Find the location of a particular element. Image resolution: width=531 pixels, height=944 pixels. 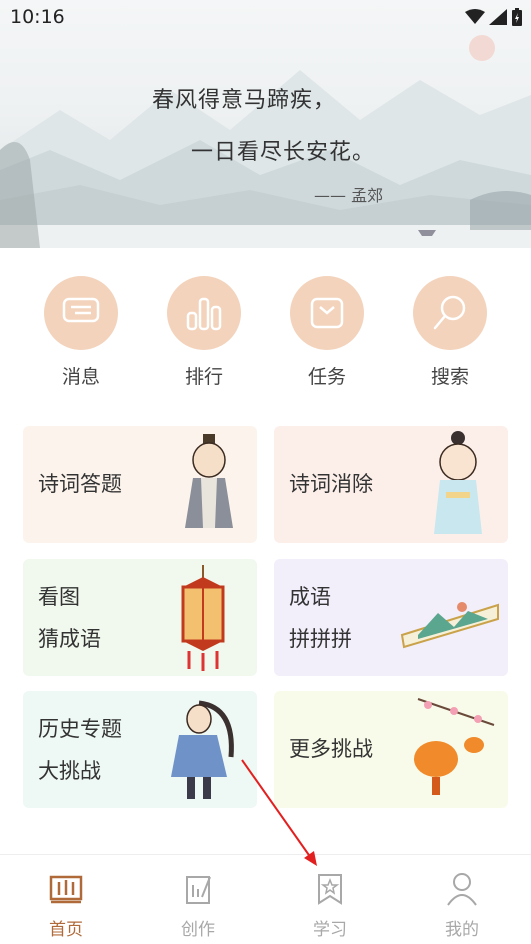

nav-home: 首页 is located at coordinates (66, 897).